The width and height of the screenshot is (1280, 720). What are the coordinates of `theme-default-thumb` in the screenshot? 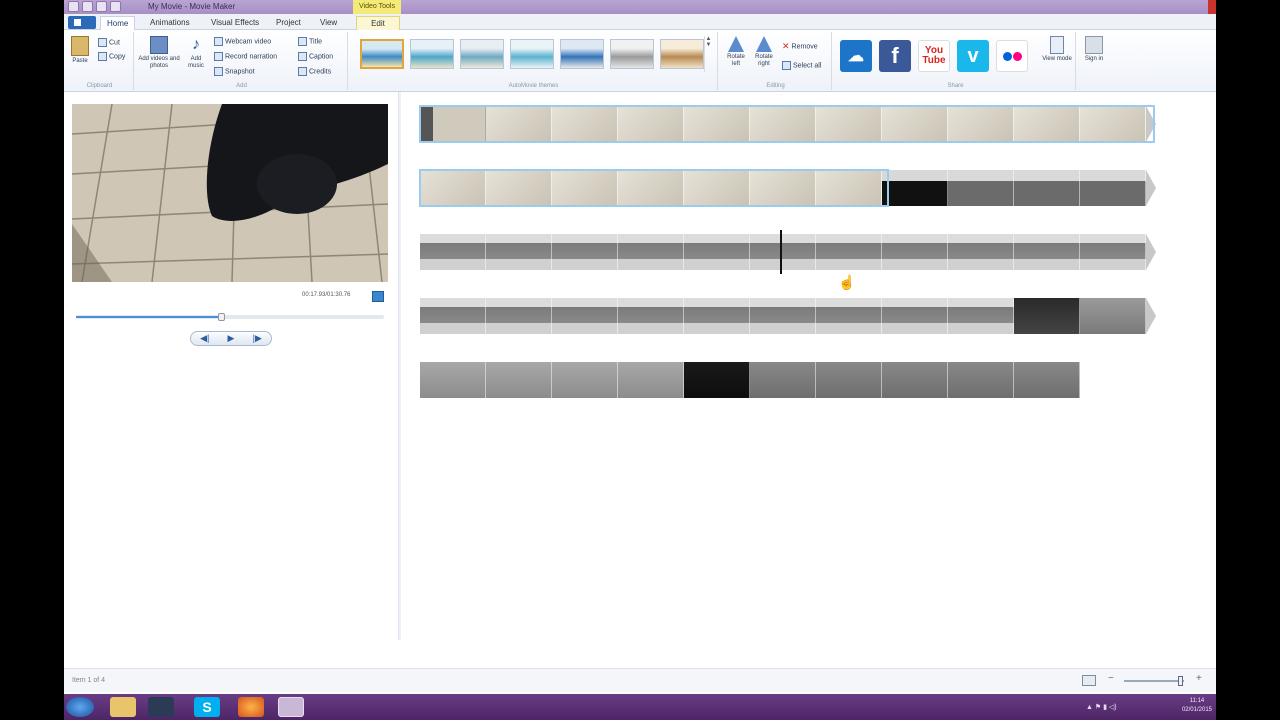 It's located at (382, 54).